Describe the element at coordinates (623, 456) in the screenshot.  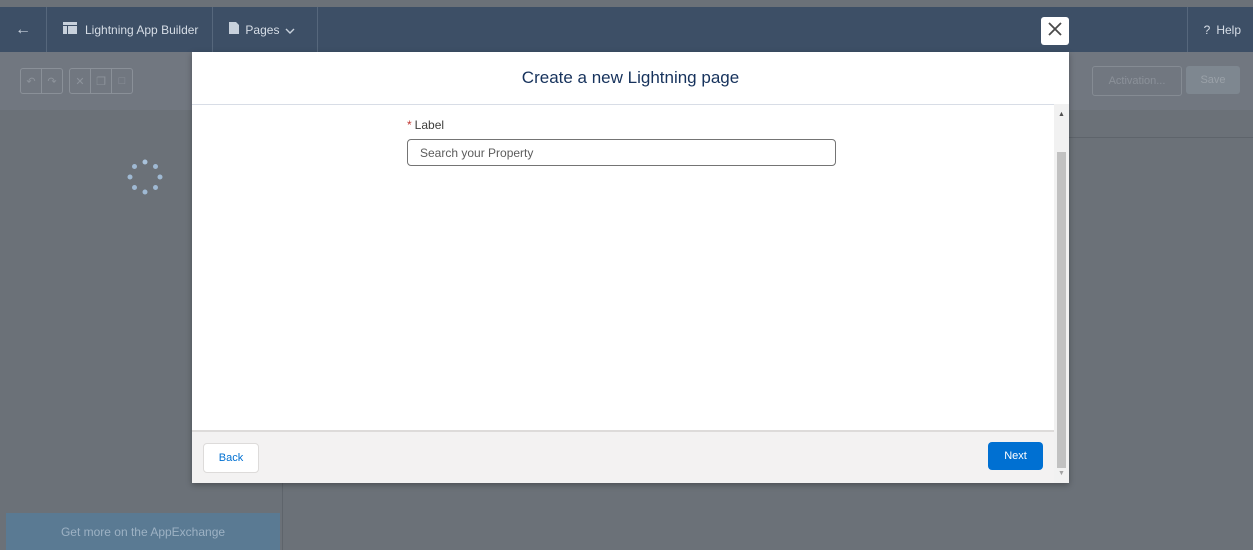
I see `modal-footer: Back Next` at that location.